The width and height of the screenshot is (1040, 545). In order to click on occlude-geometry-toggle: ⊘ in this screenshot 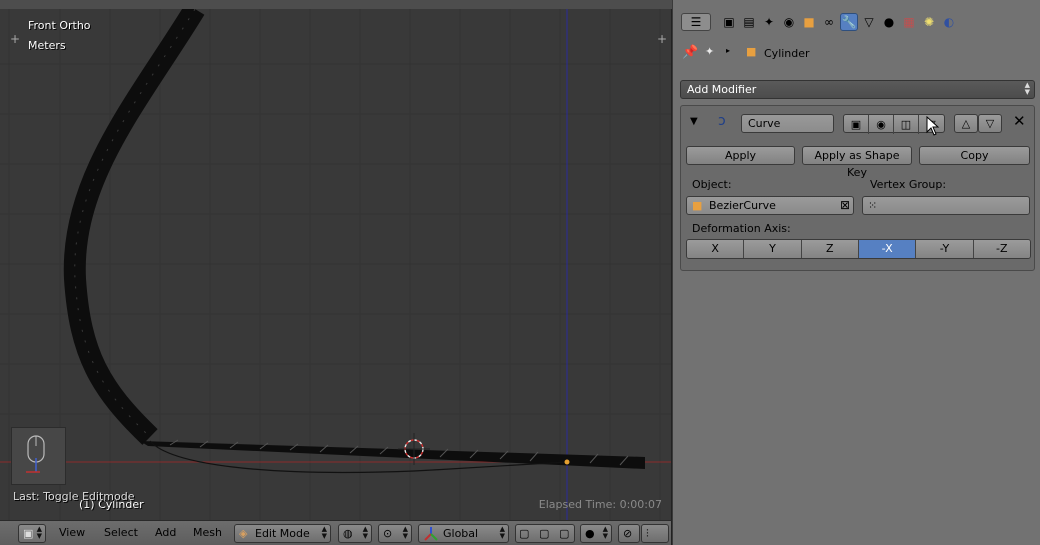, I will do `click(629, 533)`.